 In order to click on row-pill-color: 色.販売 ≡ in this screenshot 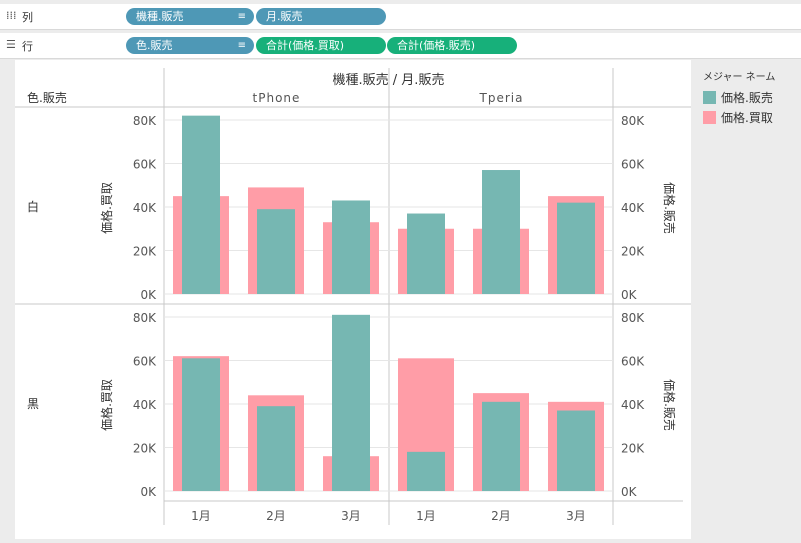, I will do `click(190, 45)`.